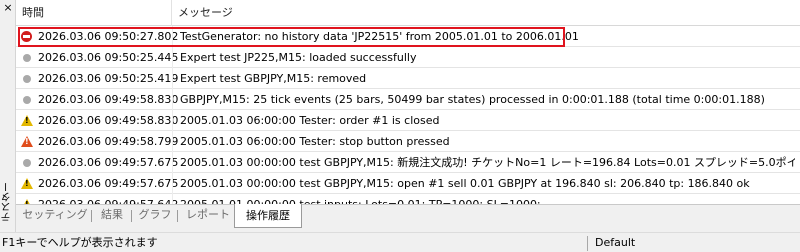 This screenshot has width=800, height=252. Describe the element at coordinates (8, 8) in the screenshot. I see `close-icon: ×` at that location.